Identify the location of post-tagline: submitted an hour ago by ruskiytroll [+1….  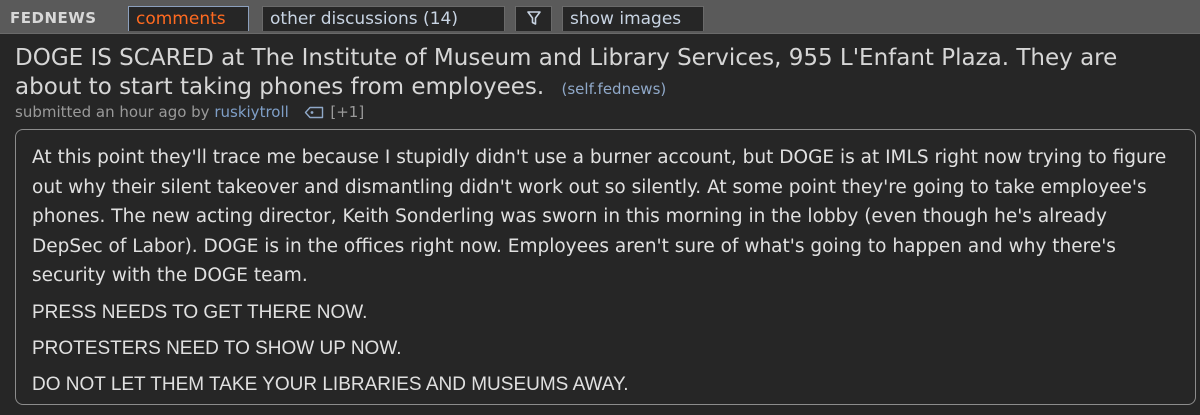
(189, 112).